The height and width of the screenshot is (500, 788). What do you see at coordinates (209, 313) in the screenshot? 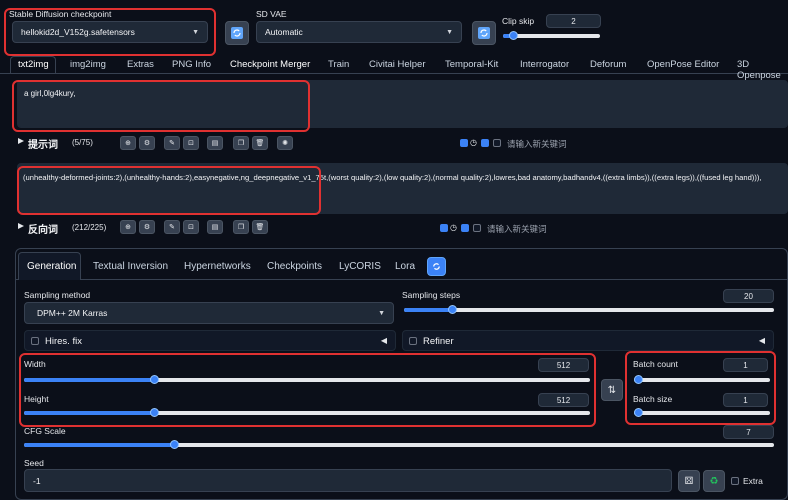
I see `sampling-method-select: DPM++ 2M Karras ▼` at bounding box center [209, 313].